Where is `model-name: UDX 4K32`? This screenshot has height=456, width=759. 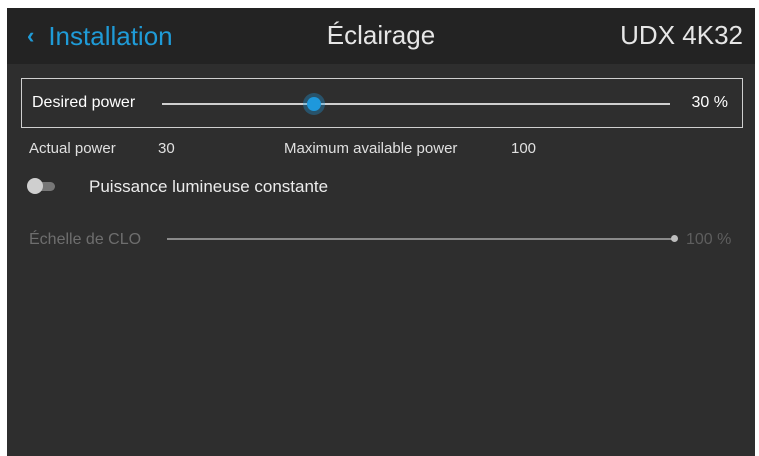 model-name: UDX 4K32 is located at coordinates (681, 35).